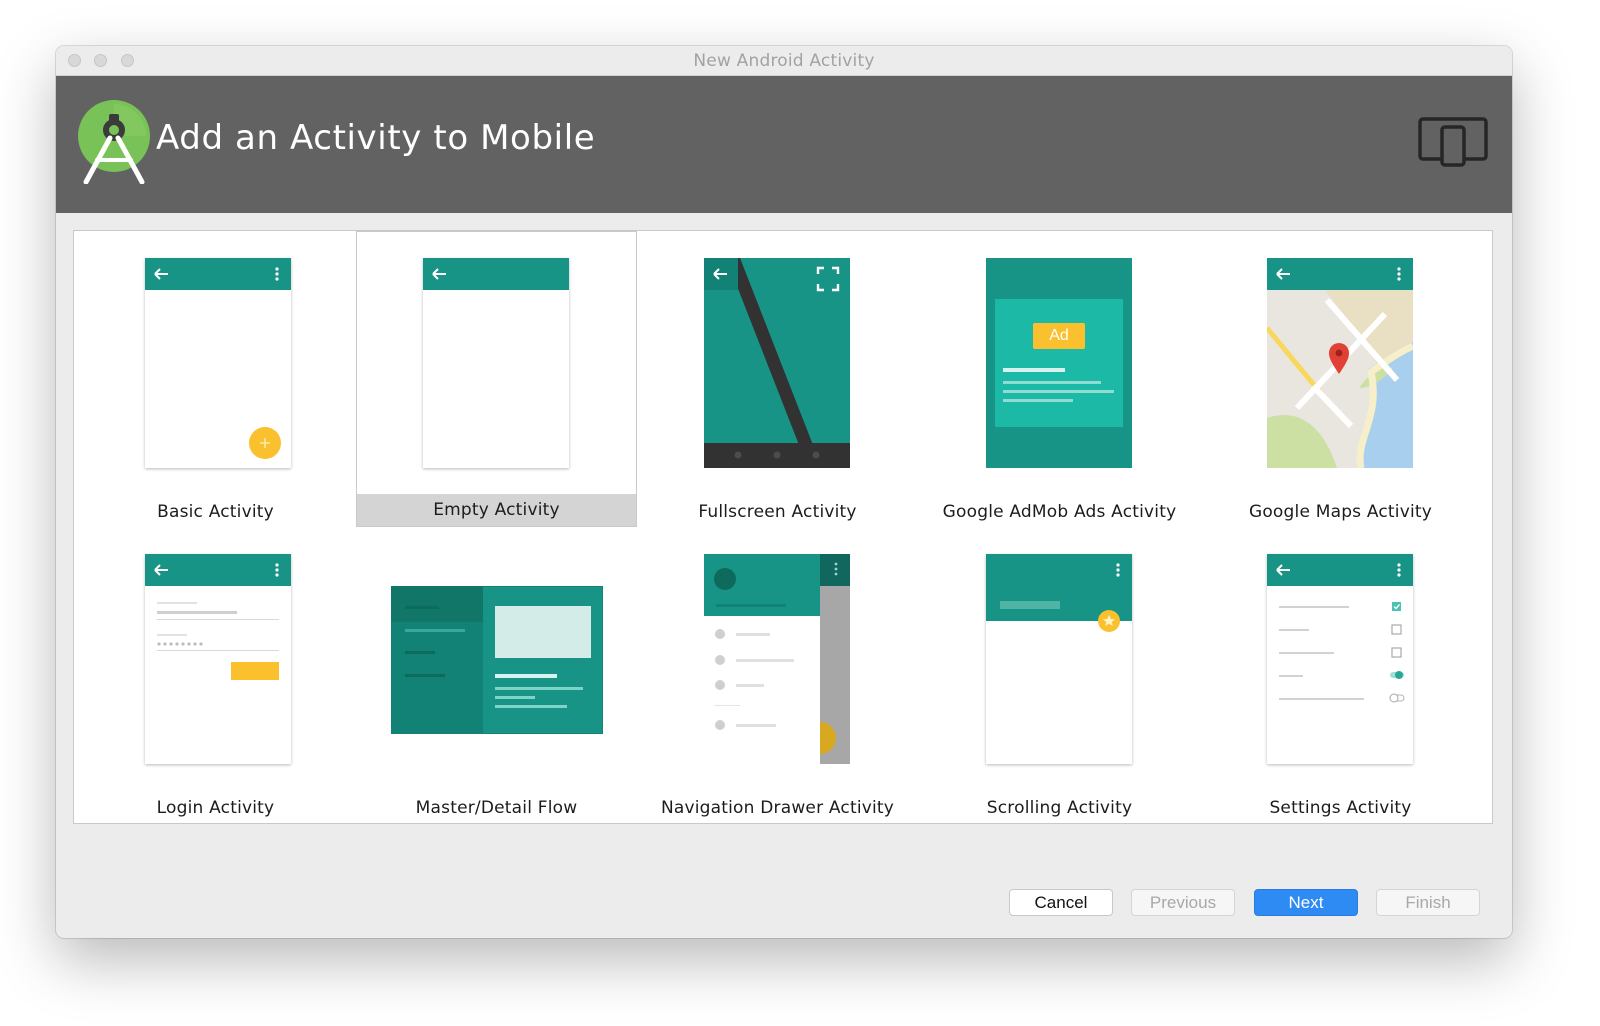  What do you see at coordinates (215, 362) in the screenshot?
I see `basic-activity-thumbnail` at bounding box center [215, 362].